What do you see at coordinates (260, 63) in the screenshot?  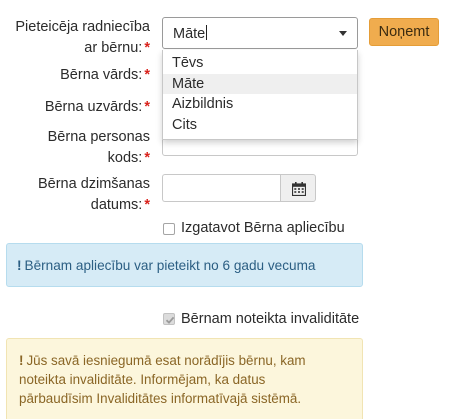 I see `relation-option: Tēvs` at bounding box center [260, 63].